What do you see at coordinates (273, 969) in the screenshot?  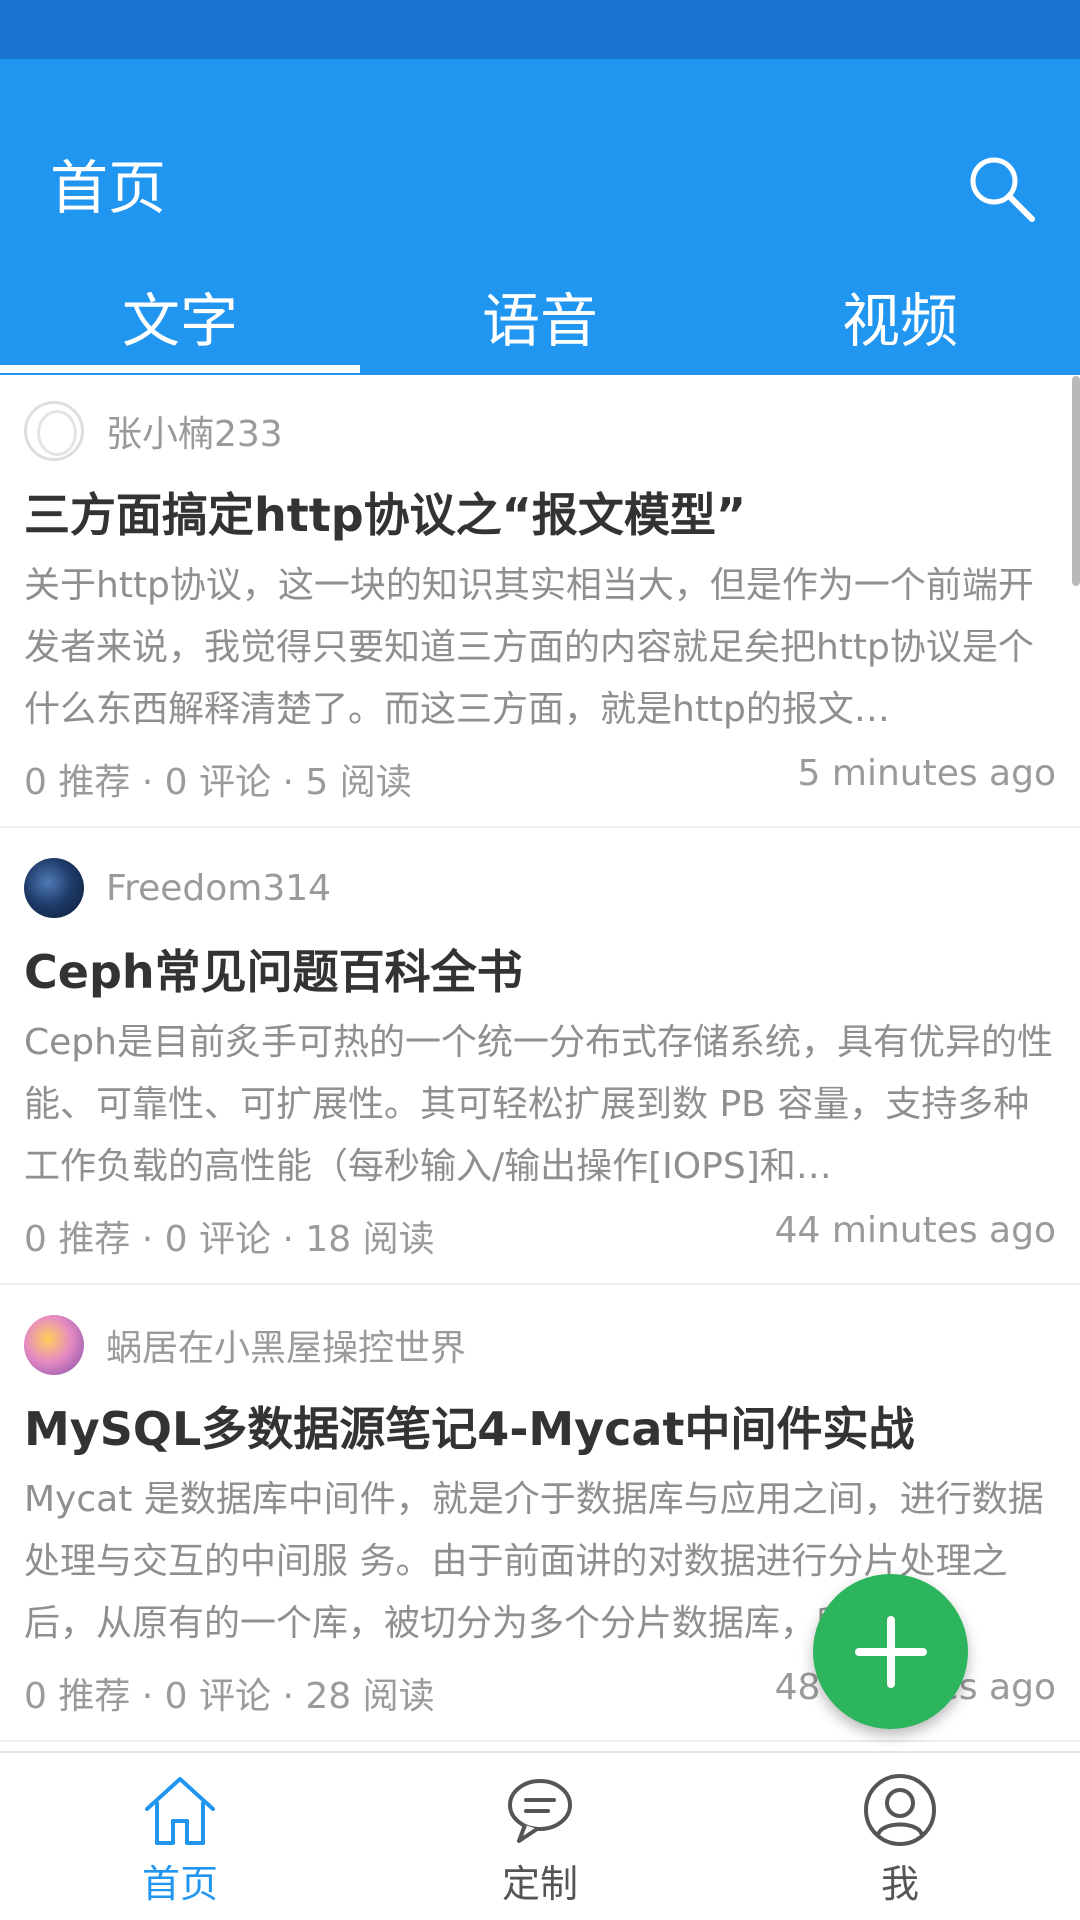 I see `article-title: Ceph常见问题百科全书` at bounding box center [273, 969].